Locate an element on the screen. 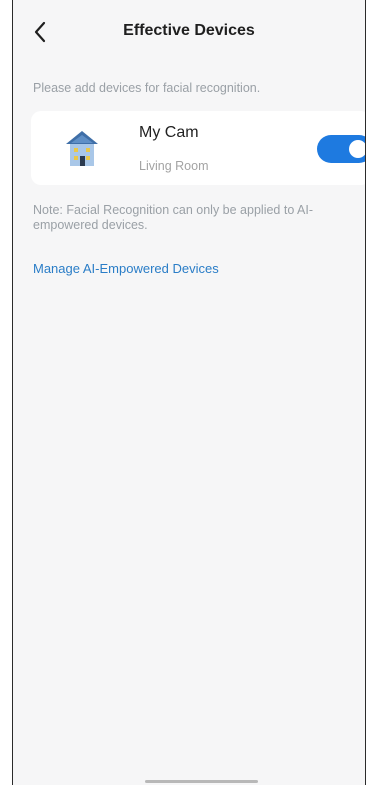  home-indicator is located at coordinates (201, 781).